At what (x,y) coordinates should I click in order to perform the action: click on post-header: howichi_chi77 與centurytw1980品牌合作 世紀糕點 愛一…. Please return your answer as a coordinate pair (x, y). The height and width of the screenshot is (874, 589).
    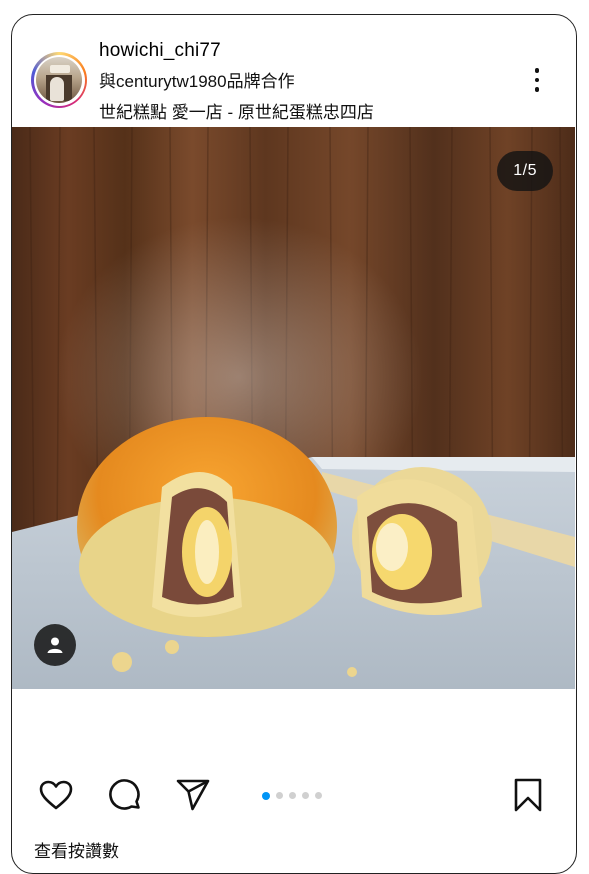
    Looking at the image, I should click on (294, 71).